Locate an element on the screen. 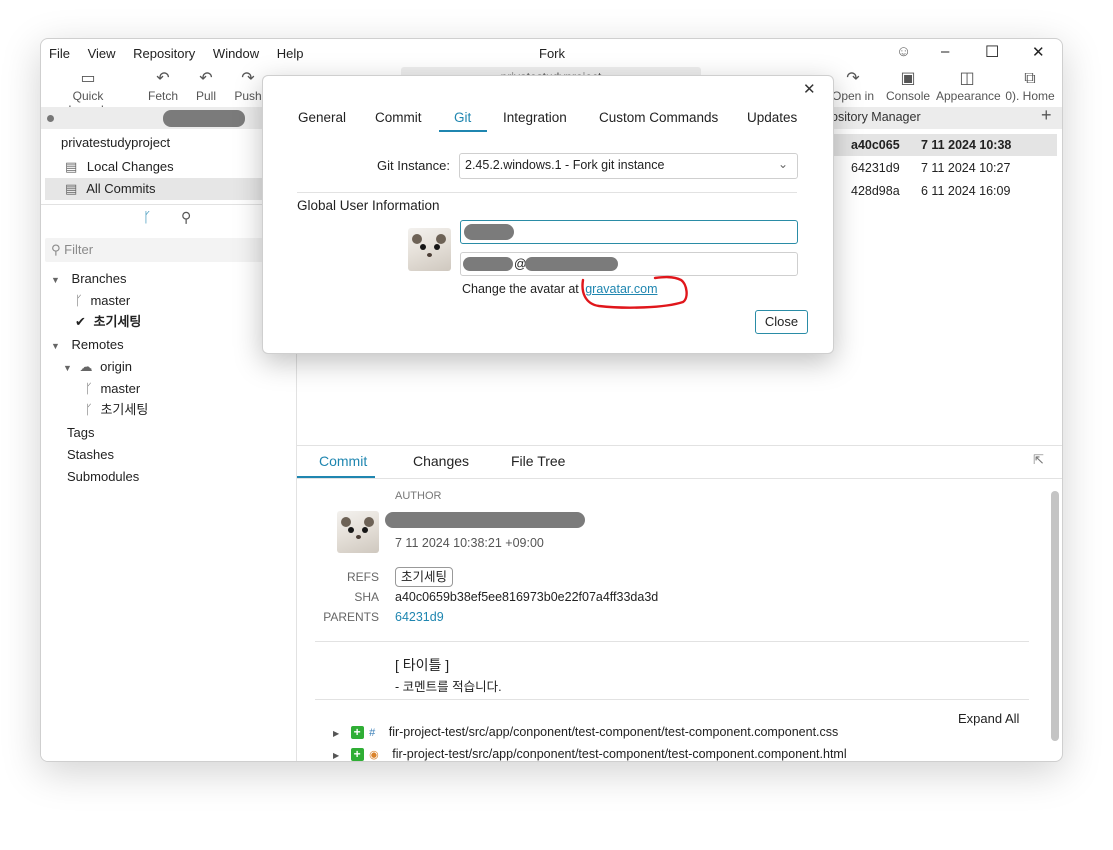  close-button-label: Close is located at coordinates (781, 321).